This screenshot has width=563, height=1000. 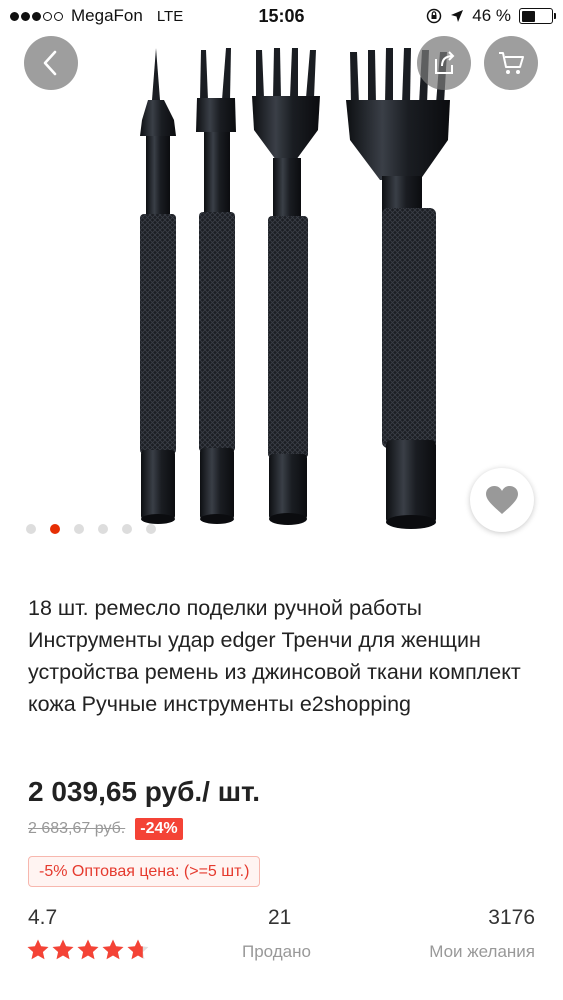 I want to click on rotation-lock-icon, so click(x=434, y=16).